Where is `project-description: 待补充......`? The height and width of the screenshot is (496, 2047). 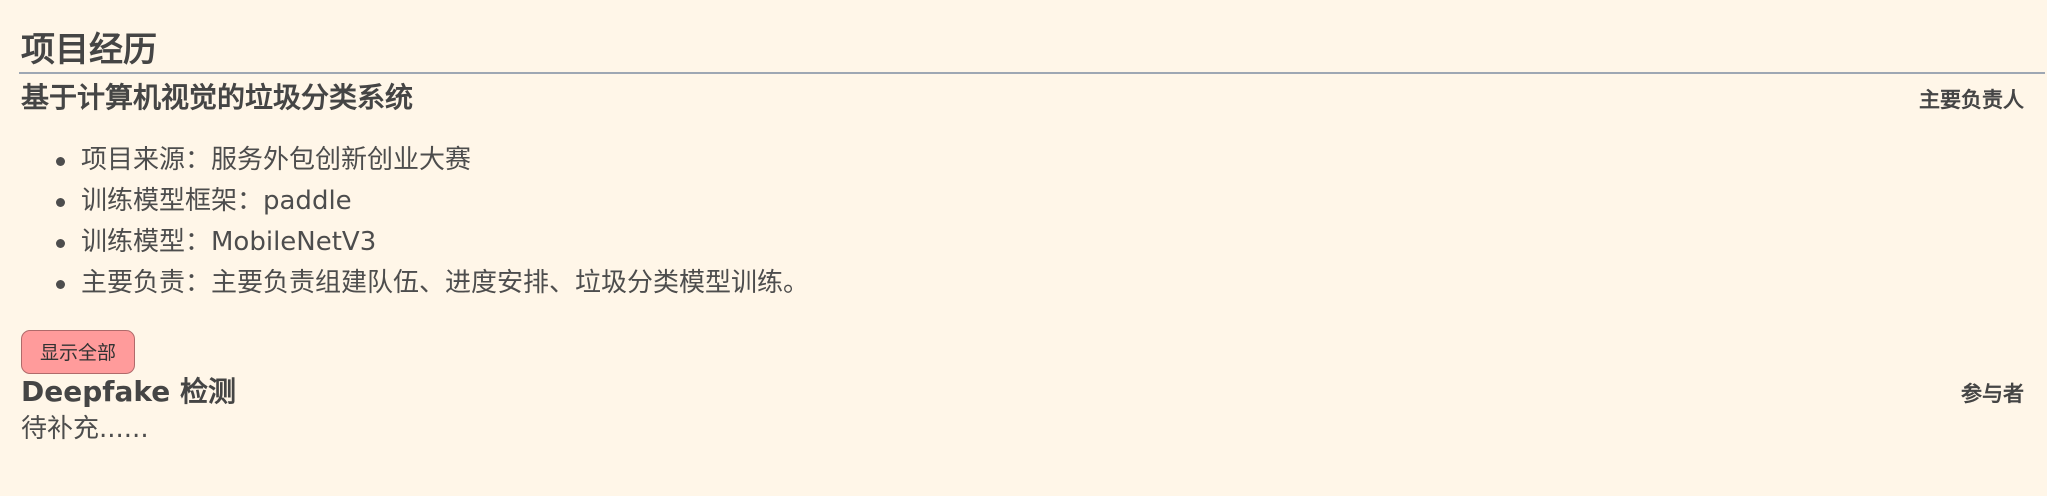
project-description: 待补充...... is located at coordinates (85, 429).